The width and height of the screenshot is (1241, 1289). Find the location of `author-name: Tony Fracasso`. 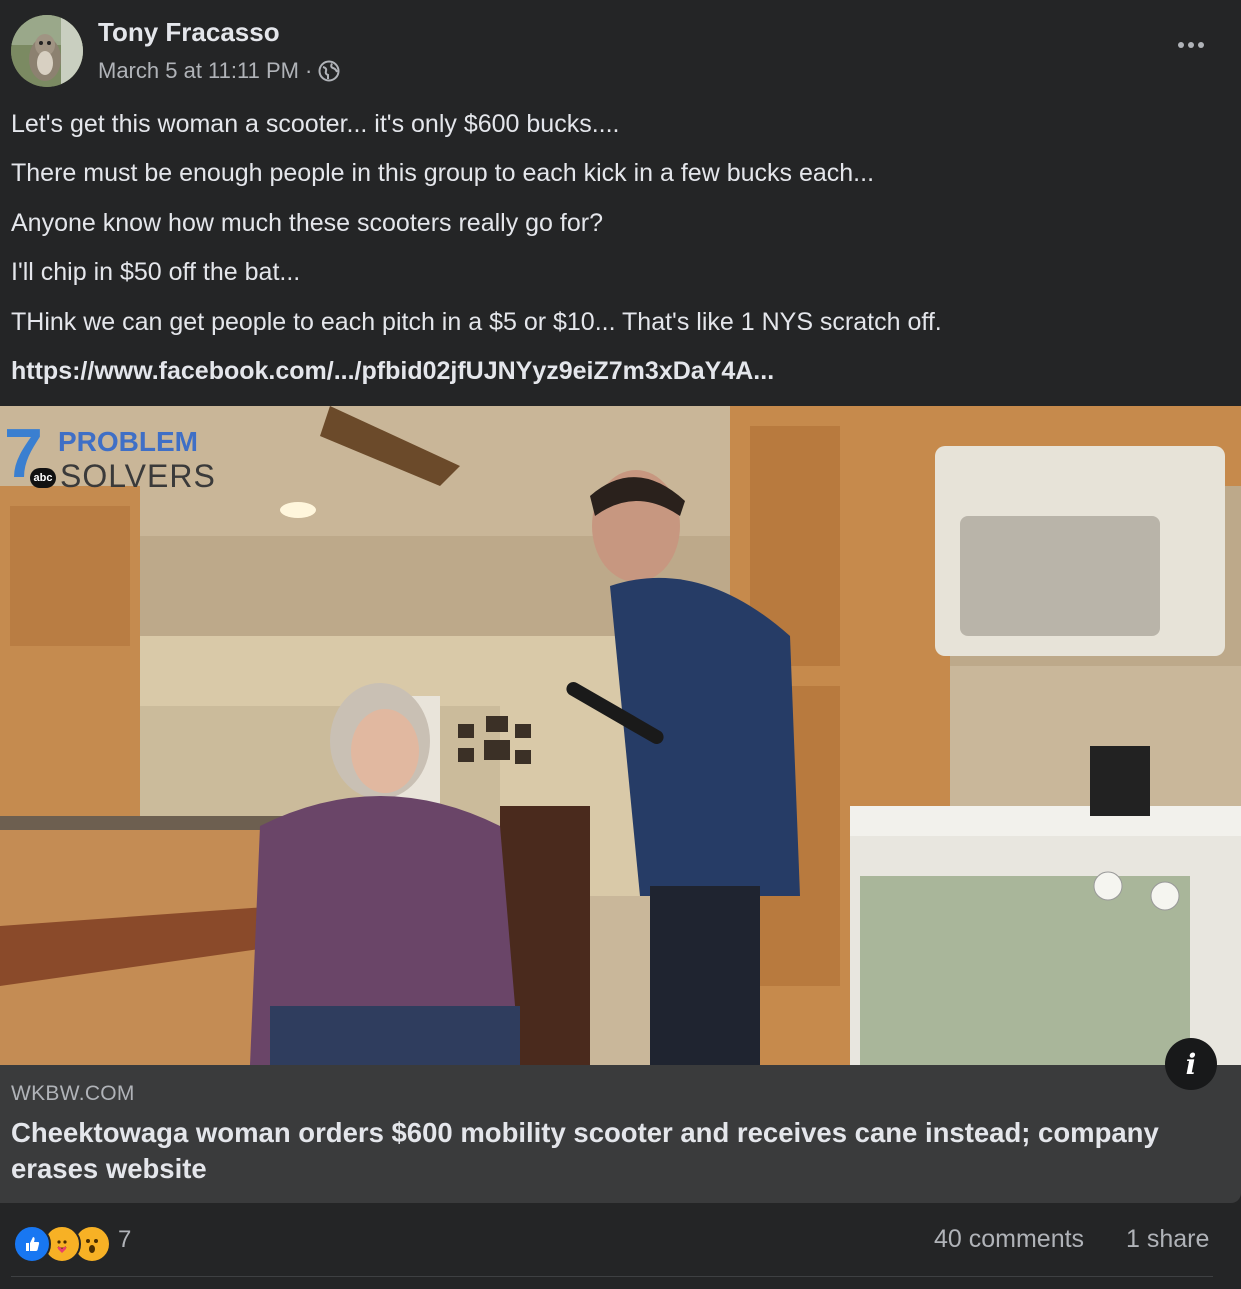

author-name: Tony Fracasso is located at coordinates (189, 32).